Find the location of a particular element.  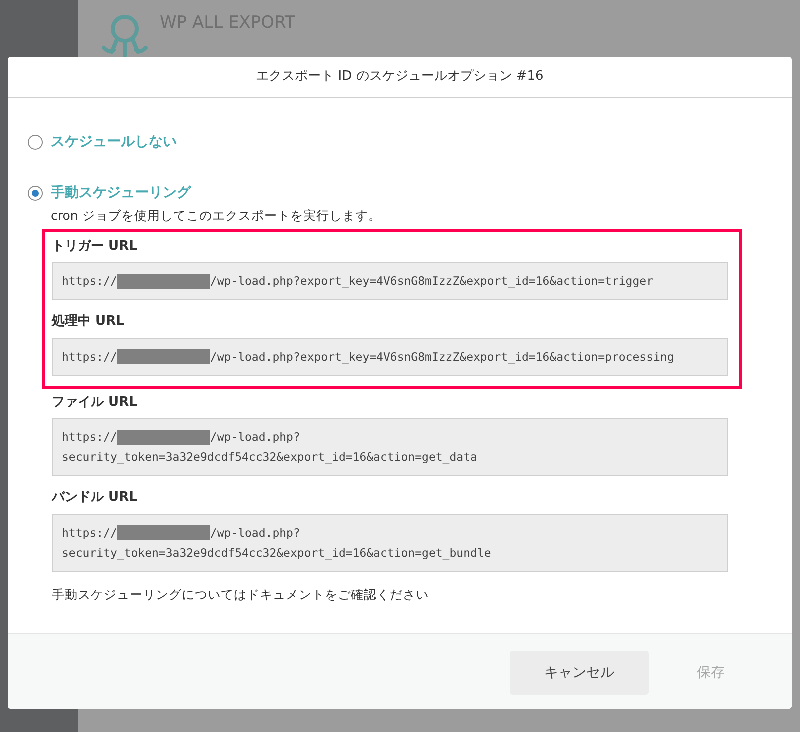

url-field: https:// /wp-load.php? security_token=3a32e9dcdf54cc32&export_id=16&action=get_data is located at coordinates (390, 447).